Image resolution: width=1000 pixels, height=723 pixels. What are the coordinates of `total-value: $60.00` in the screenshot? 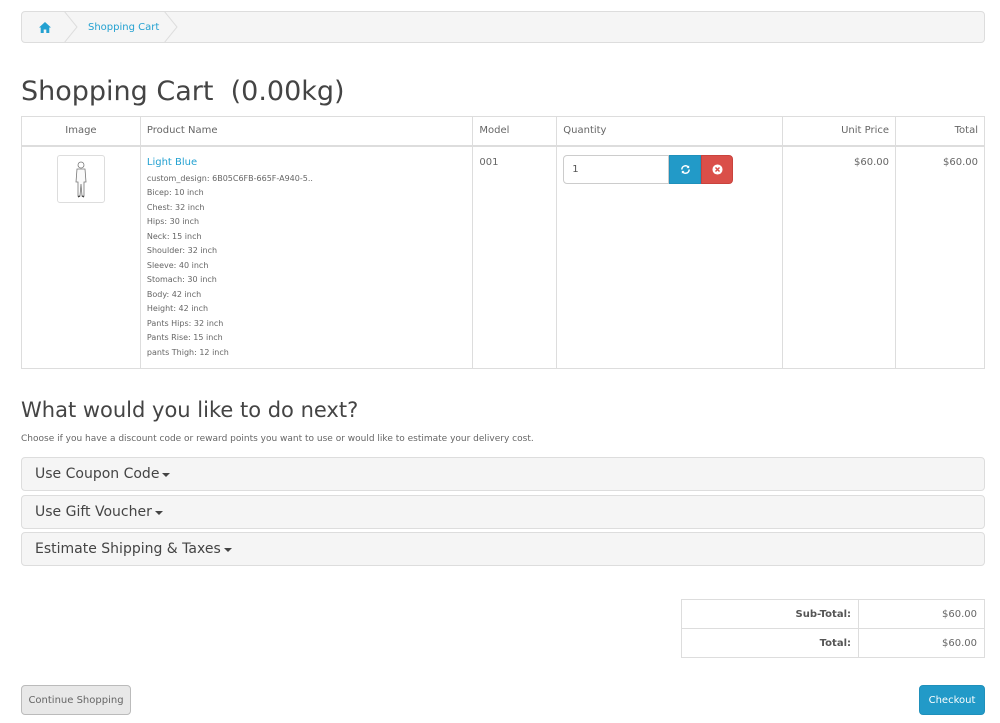 It's located at (921, 643).